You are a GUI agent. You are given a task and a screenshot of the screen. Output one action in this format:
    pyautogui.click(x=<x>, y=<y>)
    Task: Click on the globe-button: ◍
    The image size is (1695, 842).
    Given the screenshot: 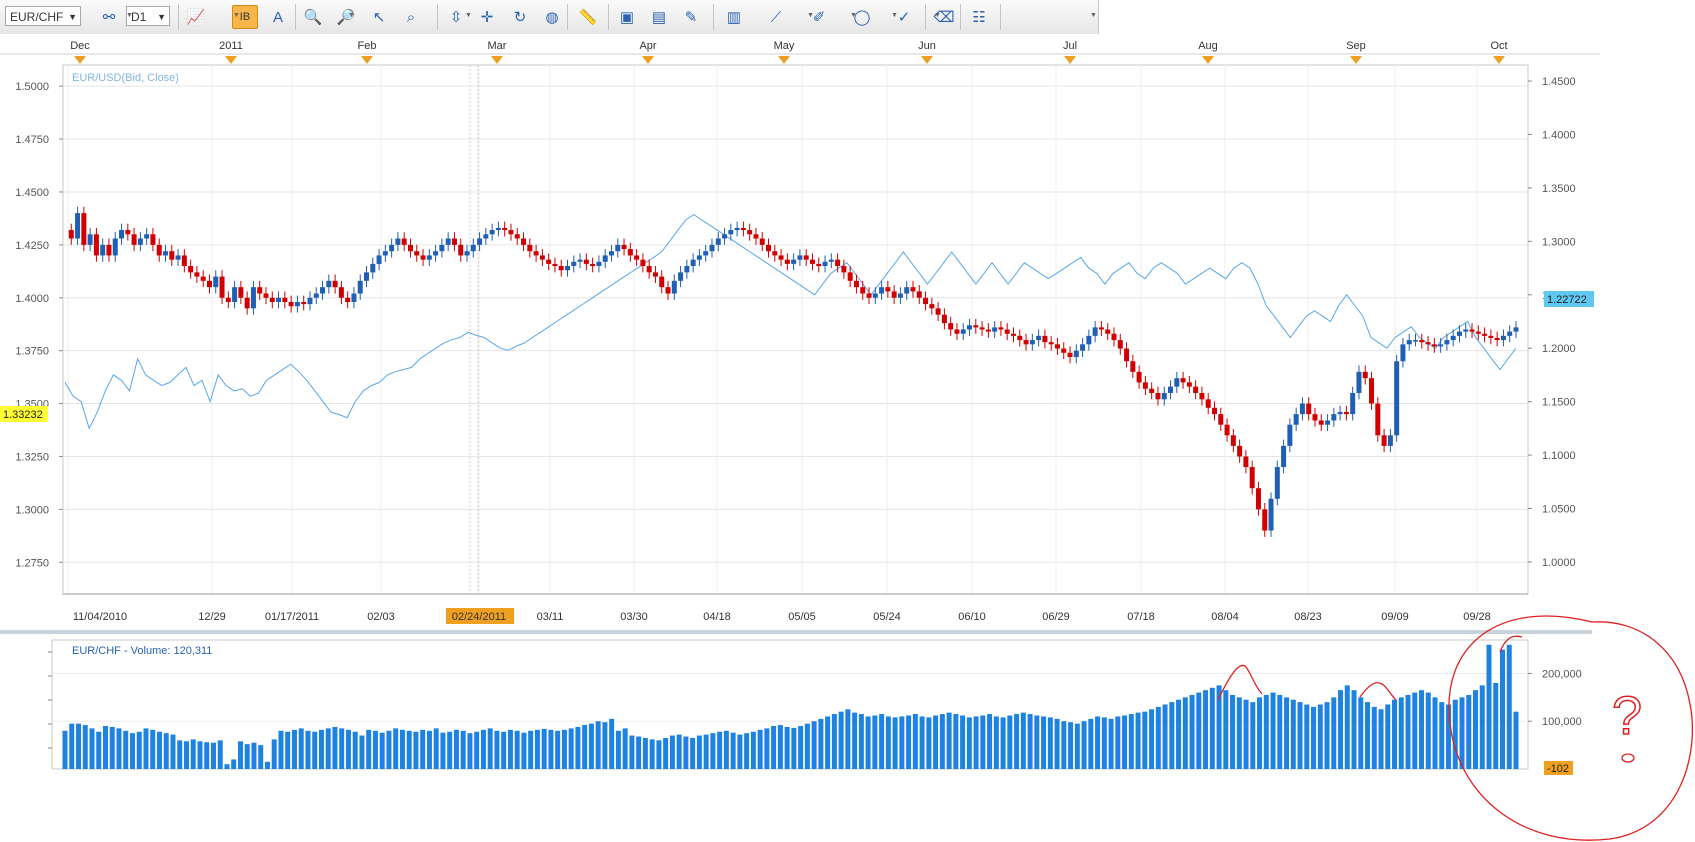 What is the action you would take?
    pyautogui.click(x=552, y=17)
    